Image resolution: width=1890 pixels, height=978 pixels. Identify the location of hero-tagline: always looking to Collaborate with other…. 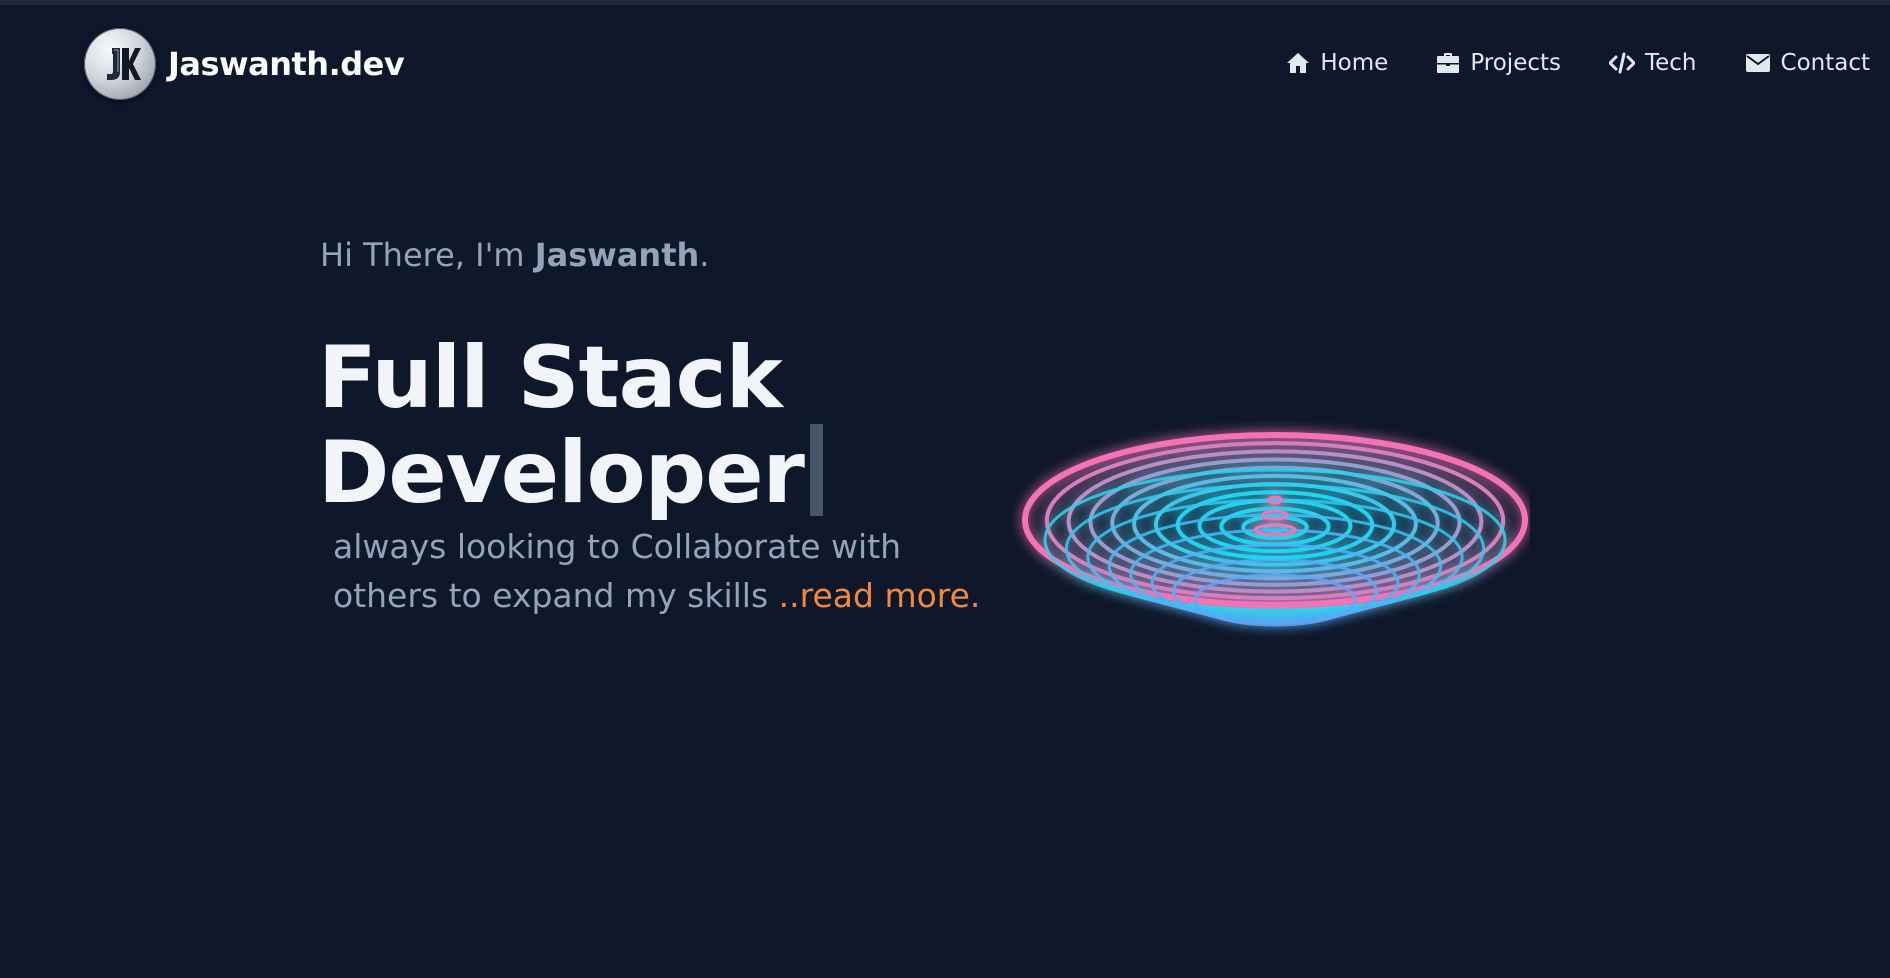
(663, 571).